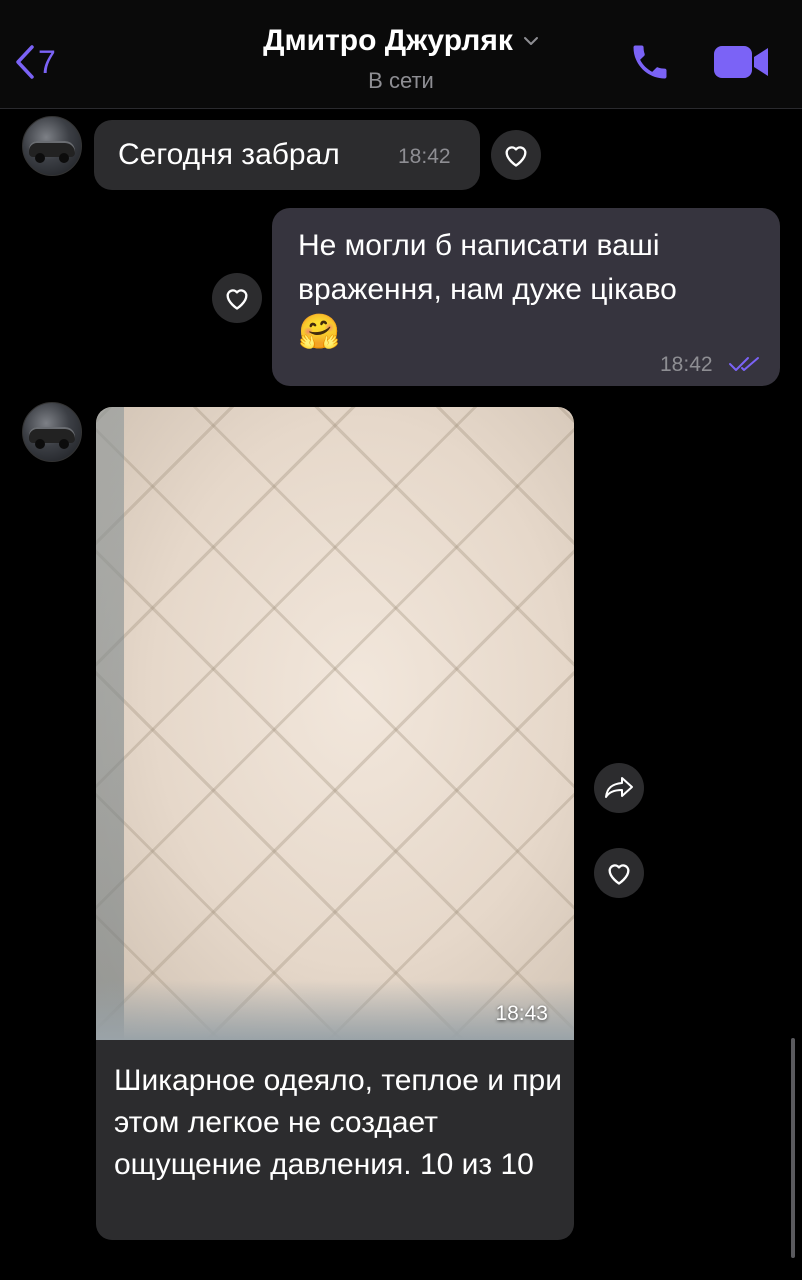 This screenshot has height=1280, width=802. Describe the element at coordinates (388, 40) in the screenshot. I see `contact-name: Дмитро Джурляк` at that location.